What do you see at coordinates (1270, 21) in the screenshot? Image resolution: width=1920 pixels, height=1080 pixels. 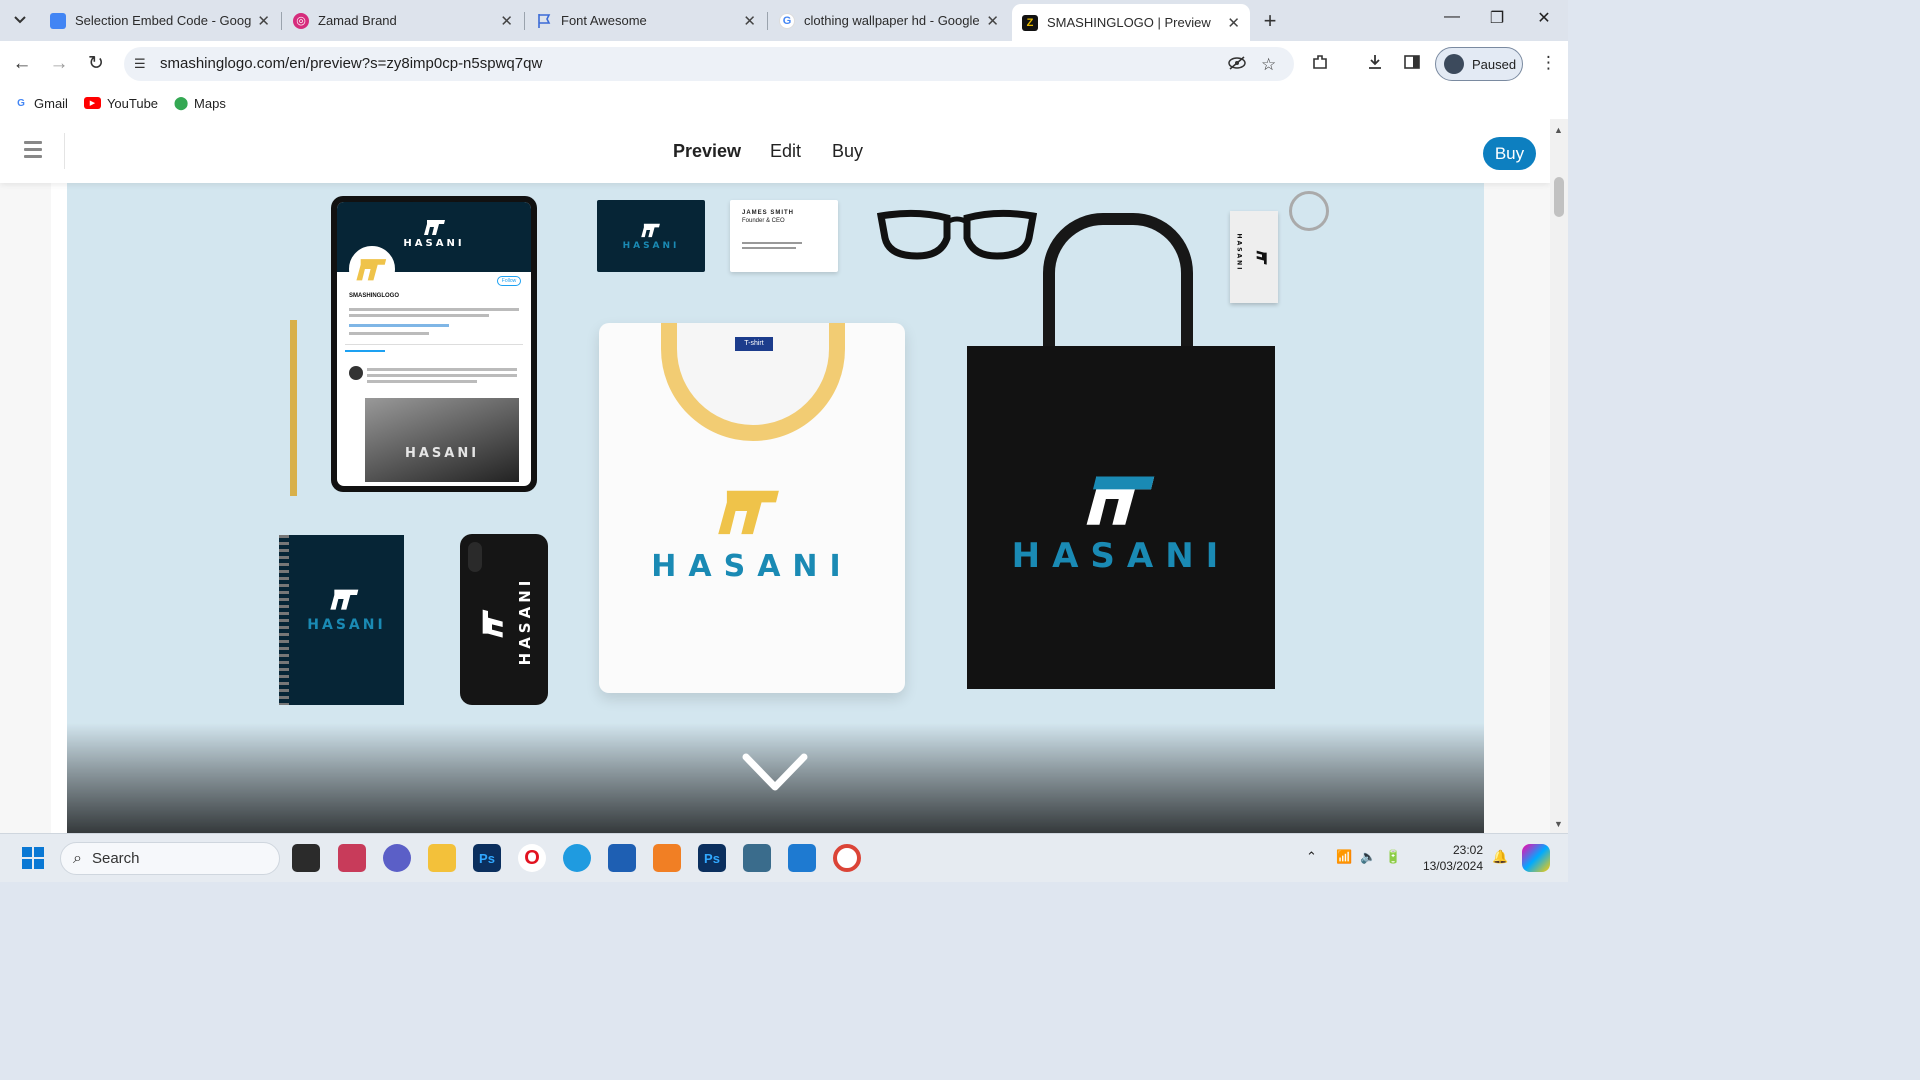 I see `new-tab-button: +` at bounding box center [1270, 21].